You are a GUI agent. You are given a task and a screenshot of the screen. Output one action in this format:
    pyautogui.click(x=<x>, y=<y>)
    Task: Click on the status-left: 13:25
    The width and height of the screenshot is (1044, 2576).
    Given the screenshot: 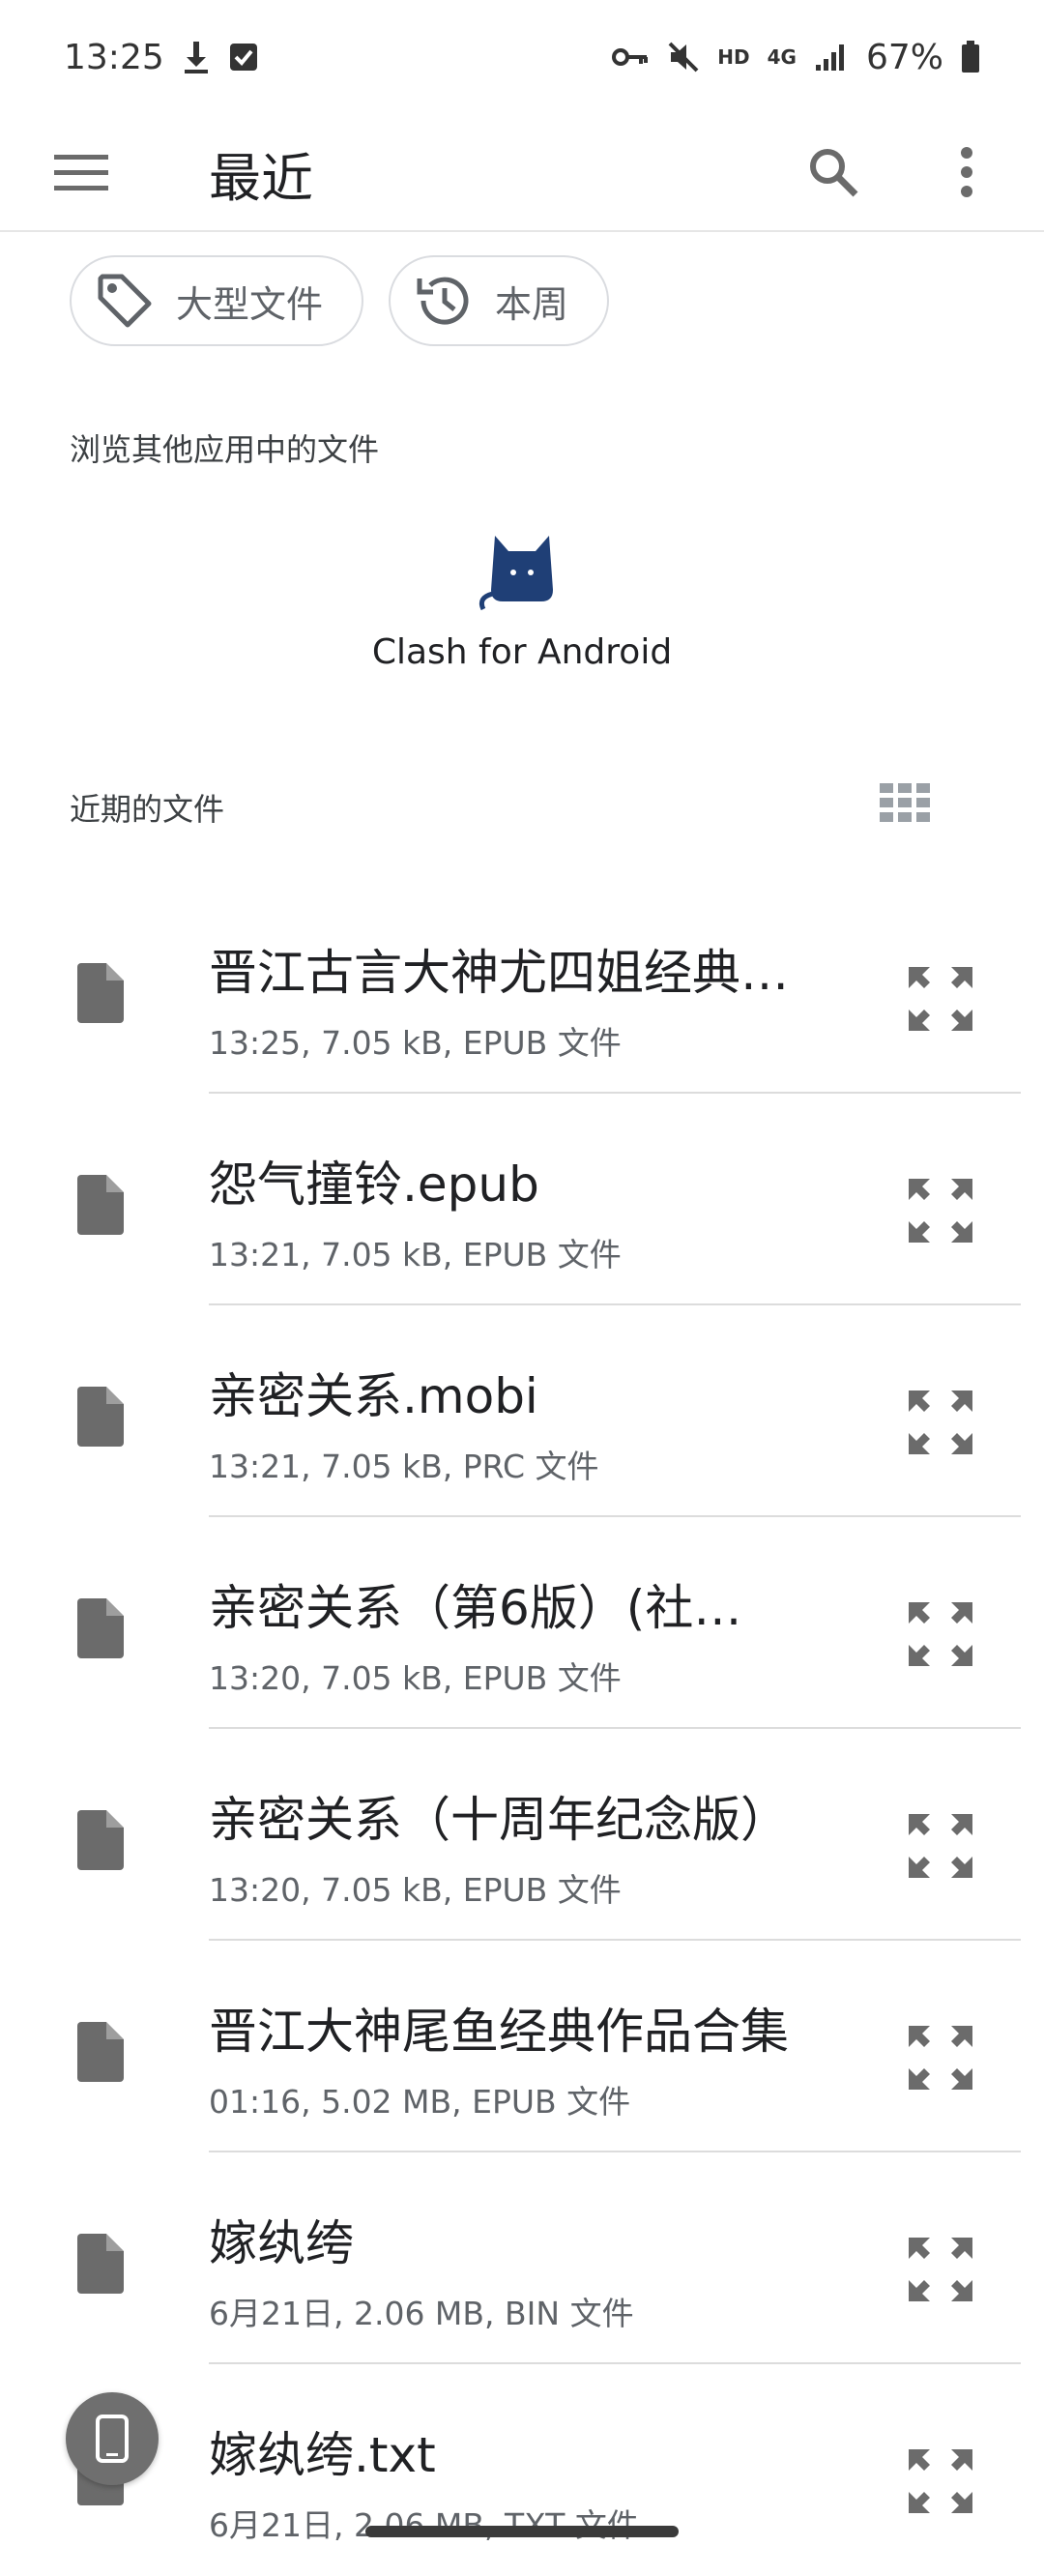 What is the action you would take?
    pyautogui.click(x=162, y=57)
    